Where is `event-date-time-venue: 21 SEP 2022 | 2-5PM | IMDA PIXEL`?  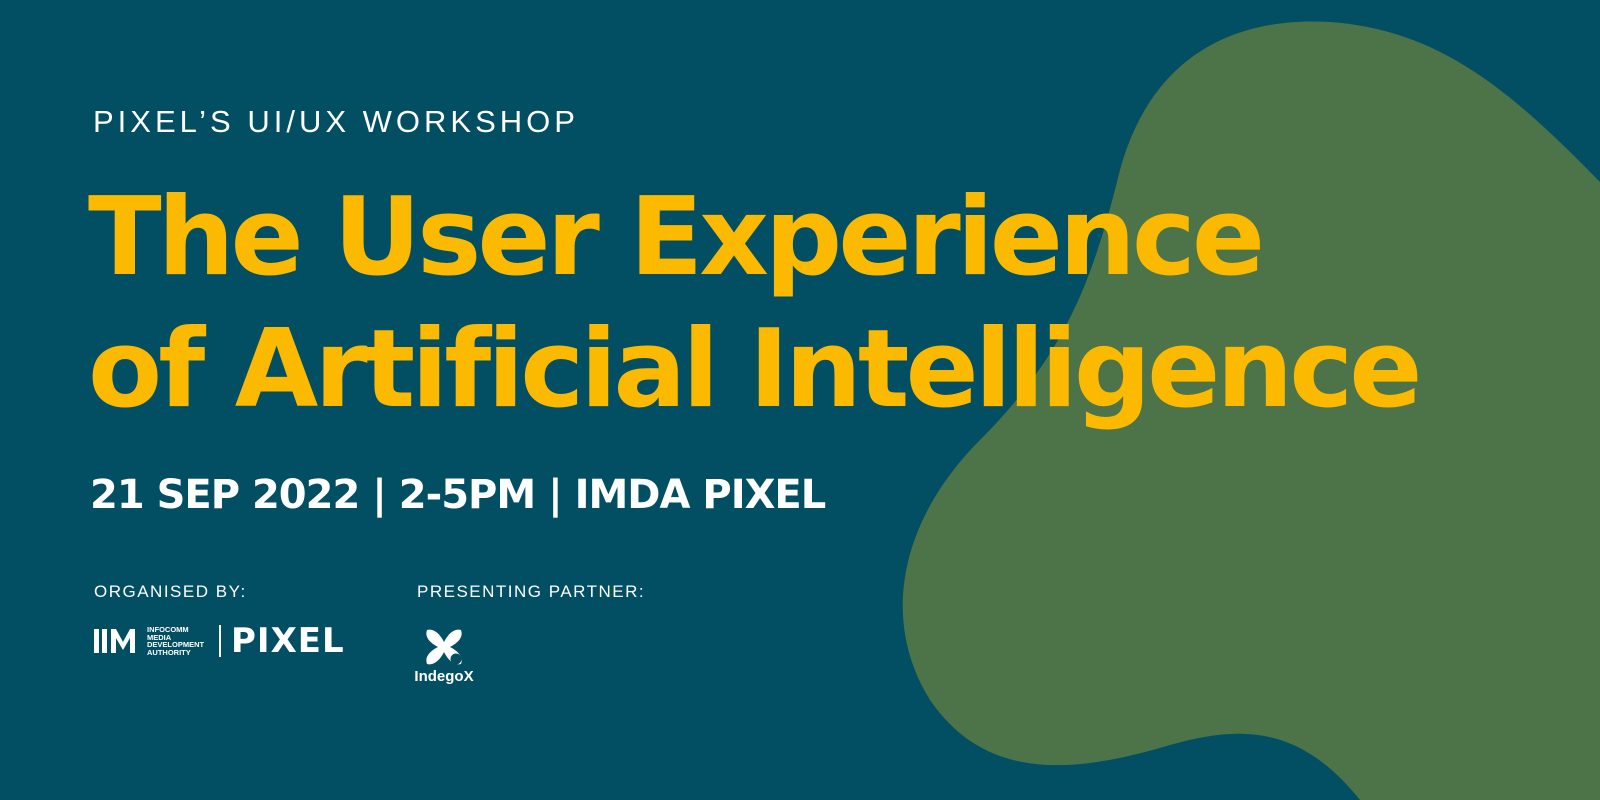 event-date-time-venue: 21 SEP 2022 | 2-5PM | IMDA PIXEL is located at coordinates (458, 495).